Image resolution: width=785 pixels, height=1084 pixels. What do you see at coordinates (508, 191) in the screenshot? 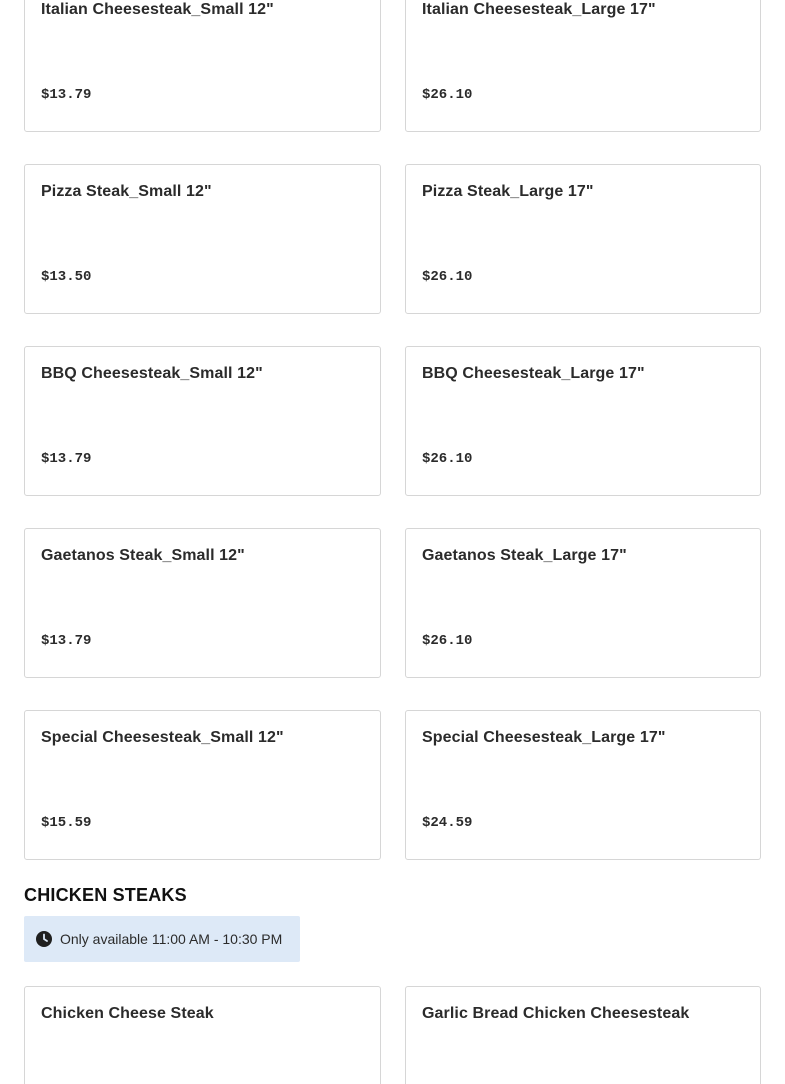
I see `menu-item-name: Pizza Steak_Large 17"` at bounding box center [508, 191].